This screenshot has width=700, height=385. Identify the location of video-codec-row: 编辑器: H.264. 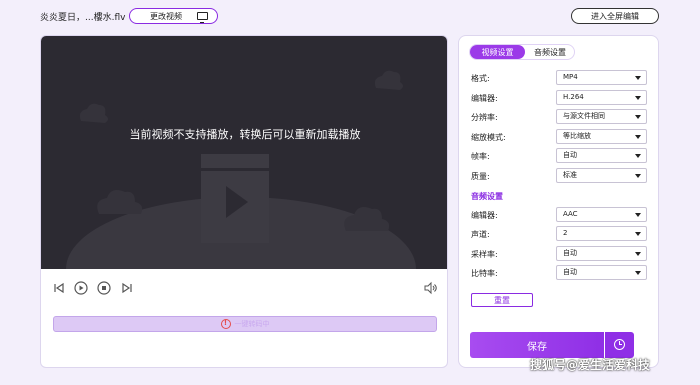
(560, 98).